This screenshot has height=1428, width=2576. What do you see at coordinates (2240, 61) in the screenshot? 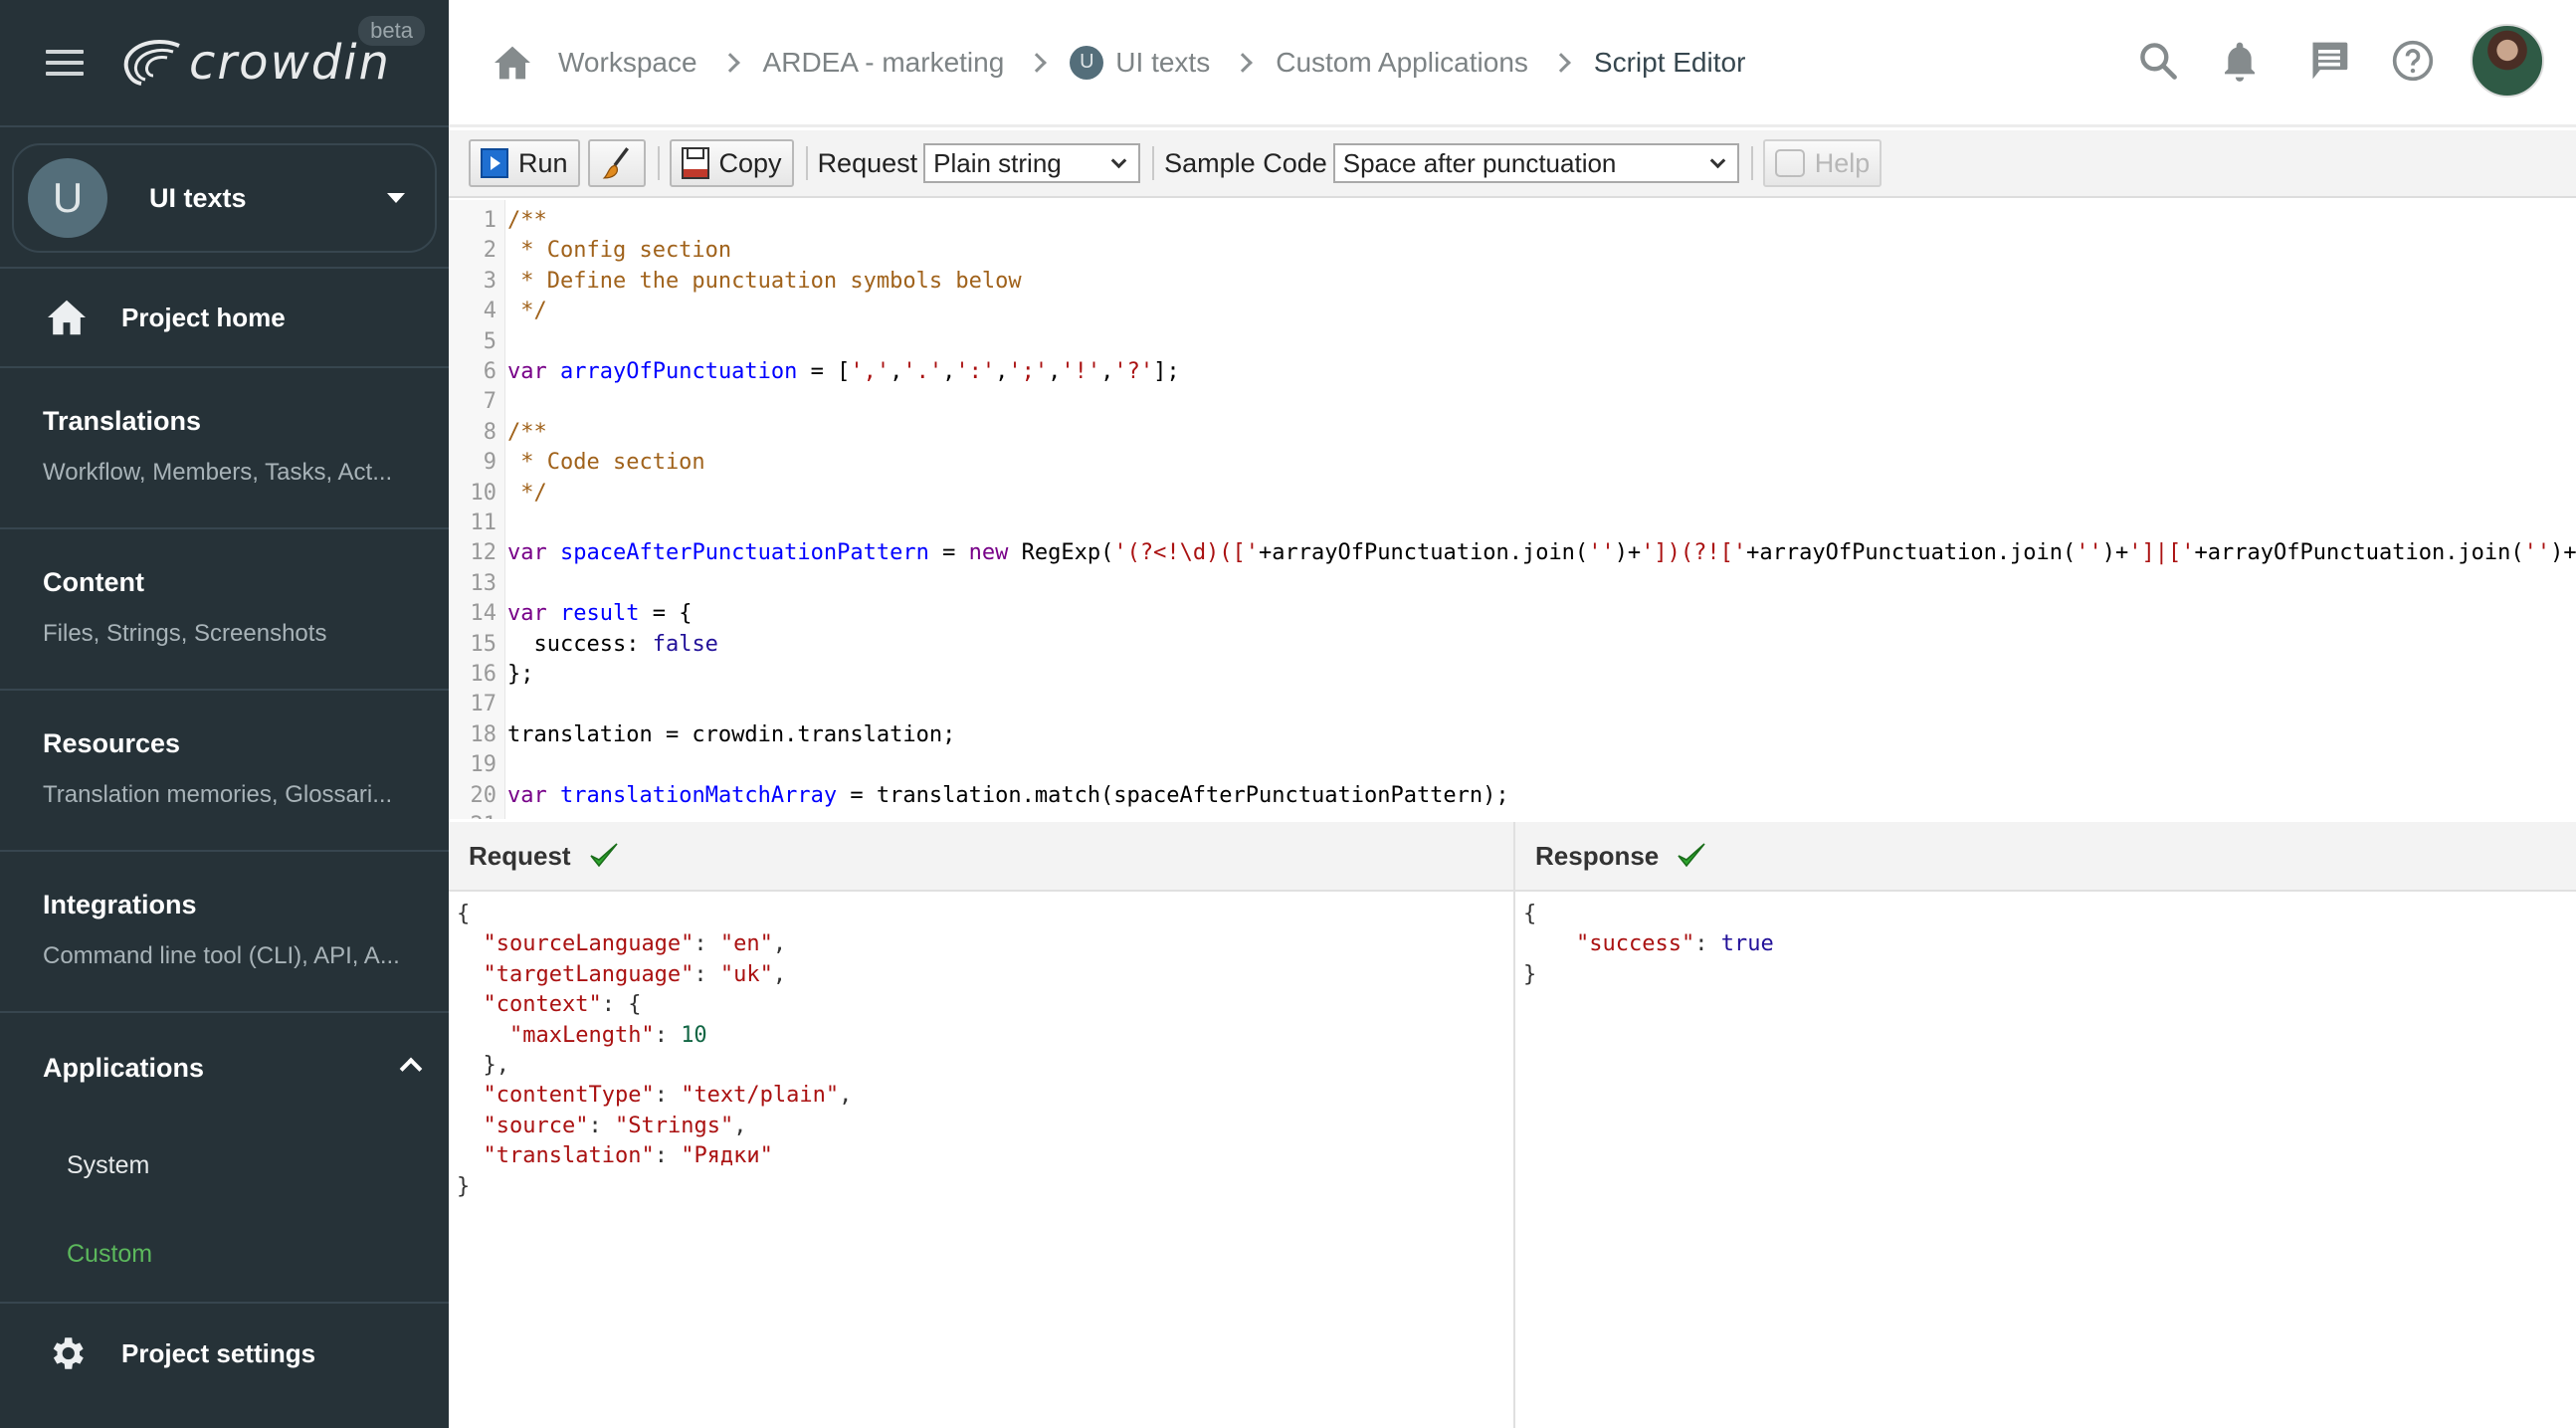
I see `bell-icon` at bounding box center [2240, 61].